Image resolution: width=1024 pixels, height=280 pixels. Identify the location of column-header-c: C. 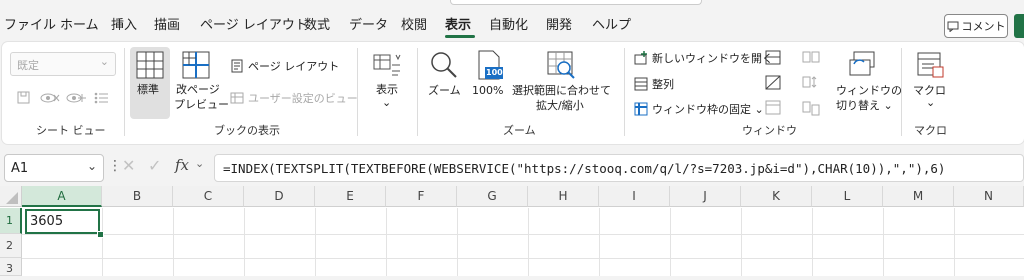
(208, 196).